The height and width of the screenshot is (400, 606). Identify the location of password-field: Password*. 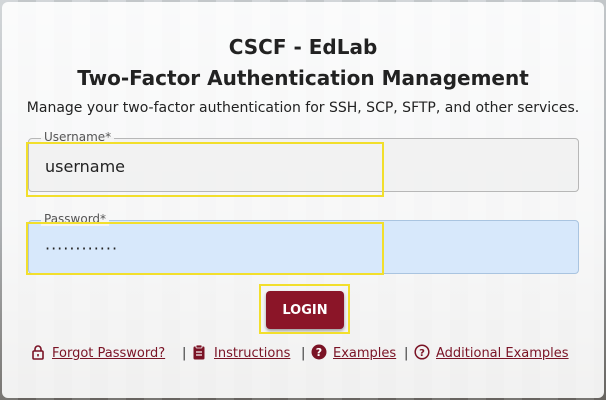
(303, 243).